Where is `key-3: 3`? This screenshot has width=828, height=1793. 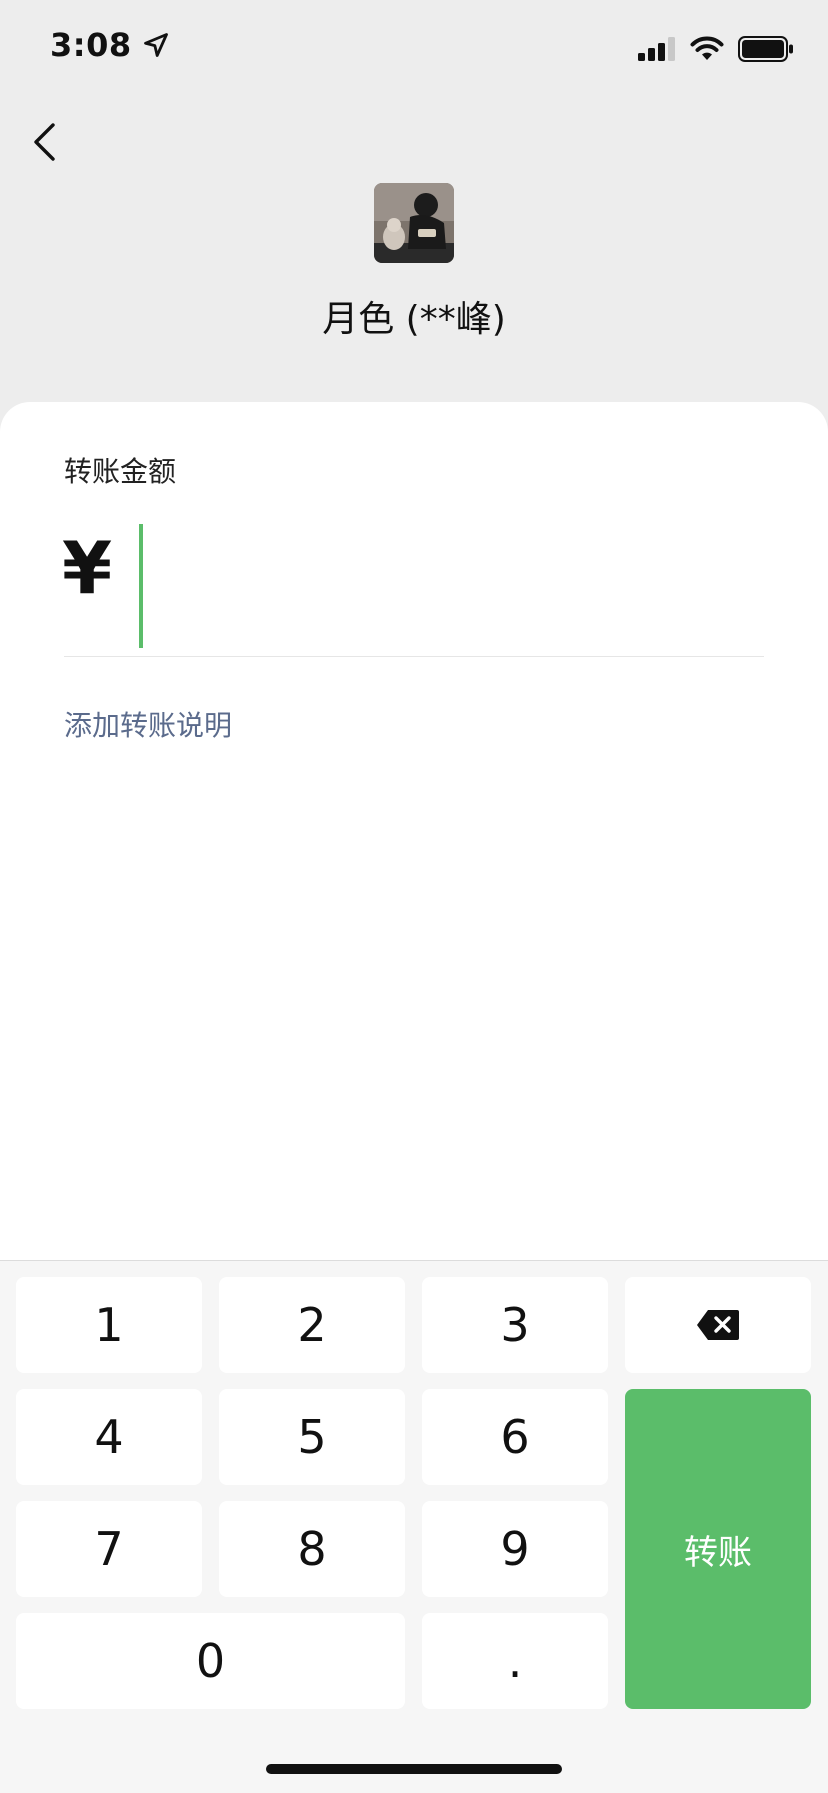 key-3: 3 is located at coordinates (515, 1325).